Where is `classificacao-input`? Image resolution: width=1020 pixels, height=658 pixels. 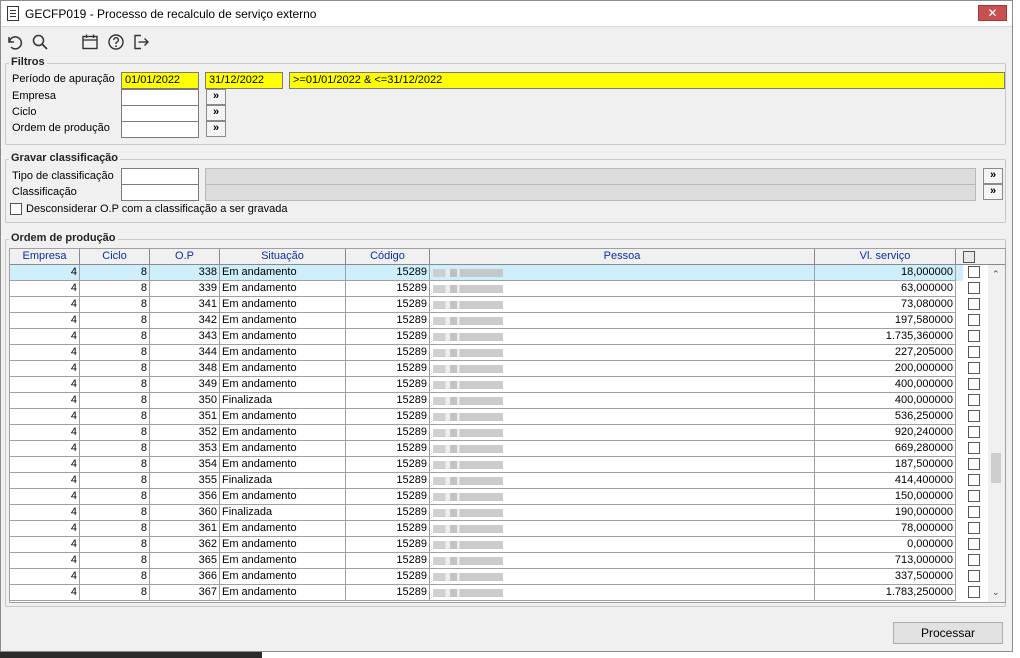
classificacao-input is located at coordinates (160, 192).